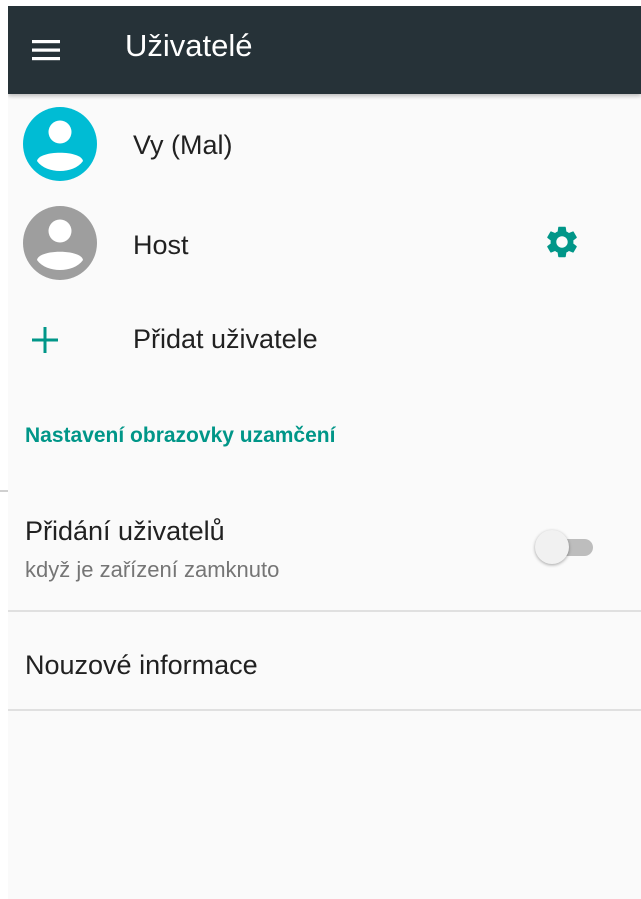 This screenshot has width=641, height=899. I want to click on add-user-row: Přidat uživatele, so click(324, 340).